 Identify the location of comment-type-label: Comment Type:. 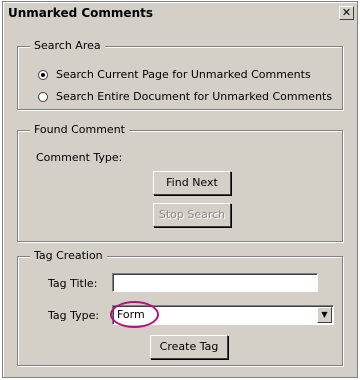
(79, 157).